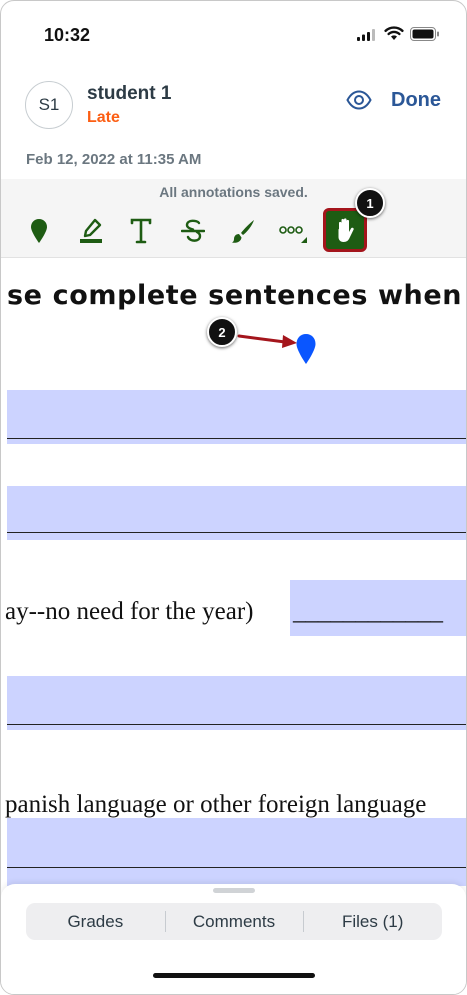 This screenshot has height=995, width=467. I want to click on wifi-icon, so click(394, 33).